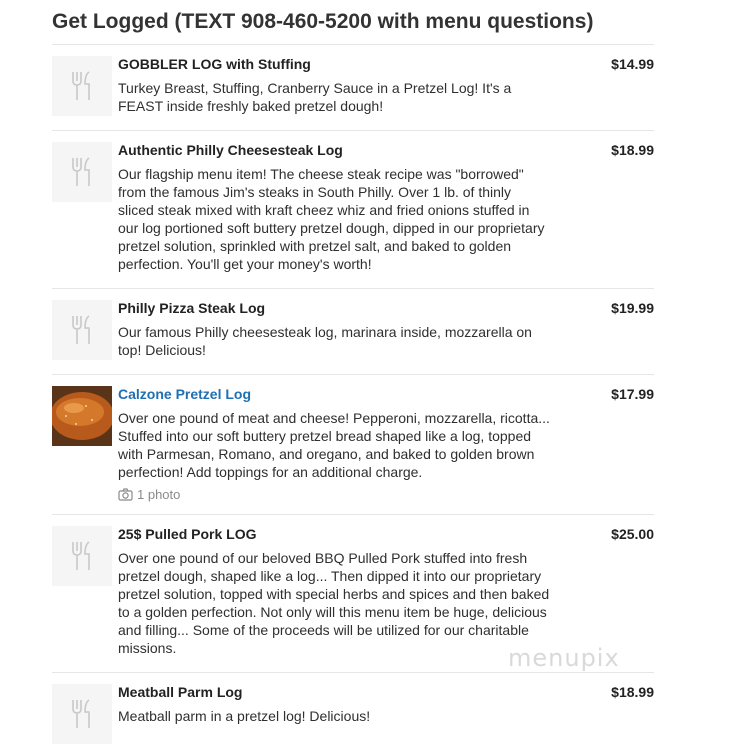 Image resolution: width=742 pixels, height=744 pixels. What do you see at coordinates (159, 494) in the screenshot?
I see `photo-count: 1 photo` at bounding box center [159, 494].